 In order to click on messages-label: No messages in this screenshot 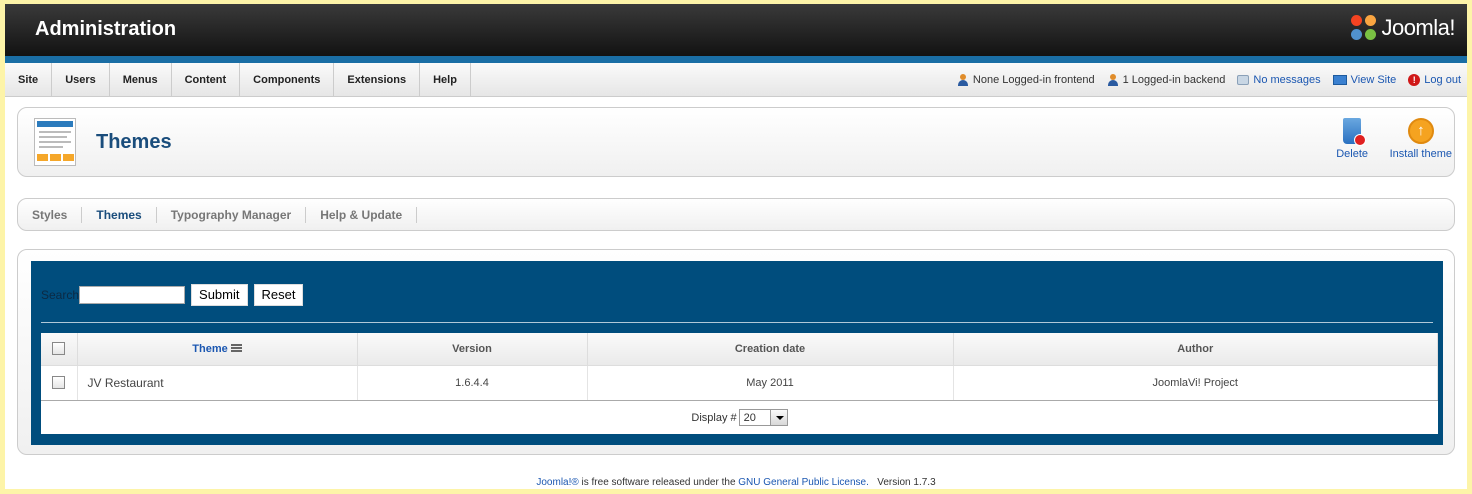, I will do `click(1287, 80)`.